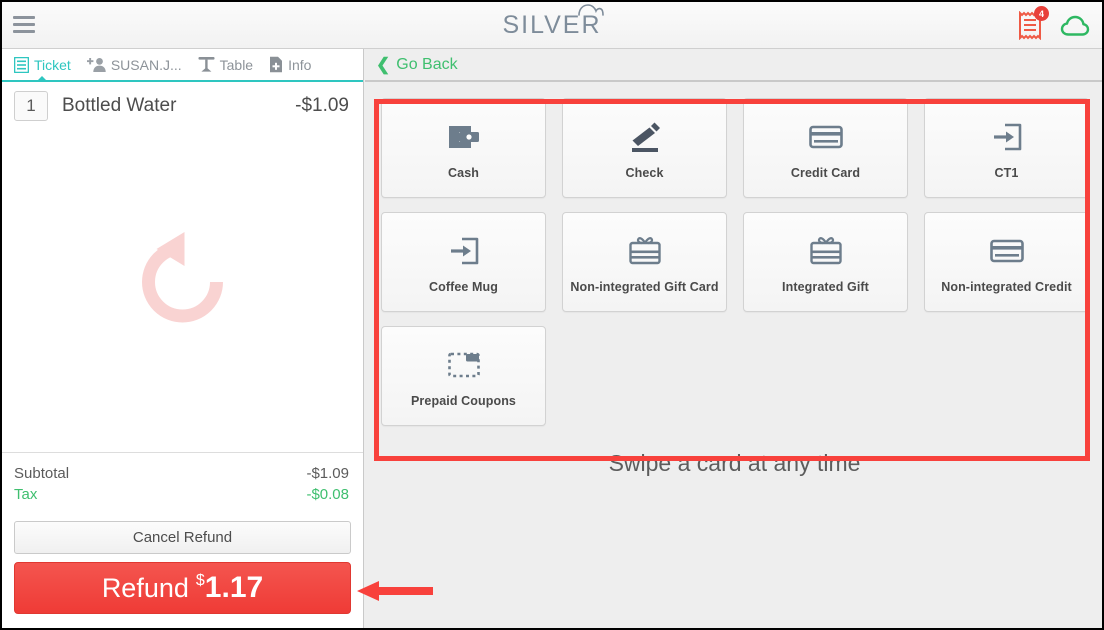 Image resolution: width=1104 pixels, height=630 pixels. Describe the element at coordinates (590, 10) in the screenshot. I see `cloud-arc-icon` at that location.